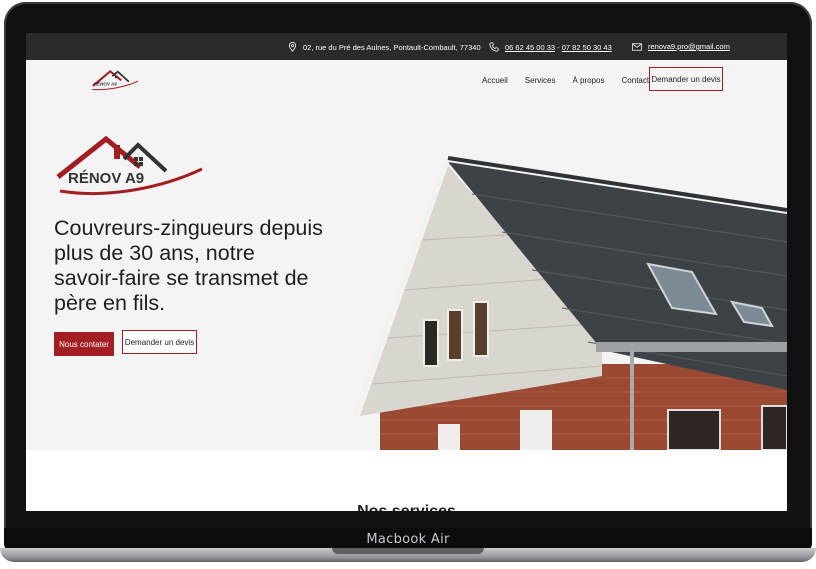 The height and width of the screenshot is (569, 816). What do you see at coordinates (406, 507) in the screenshot?
I see `services-heading: Nos services` at bounding box center [406, 507].